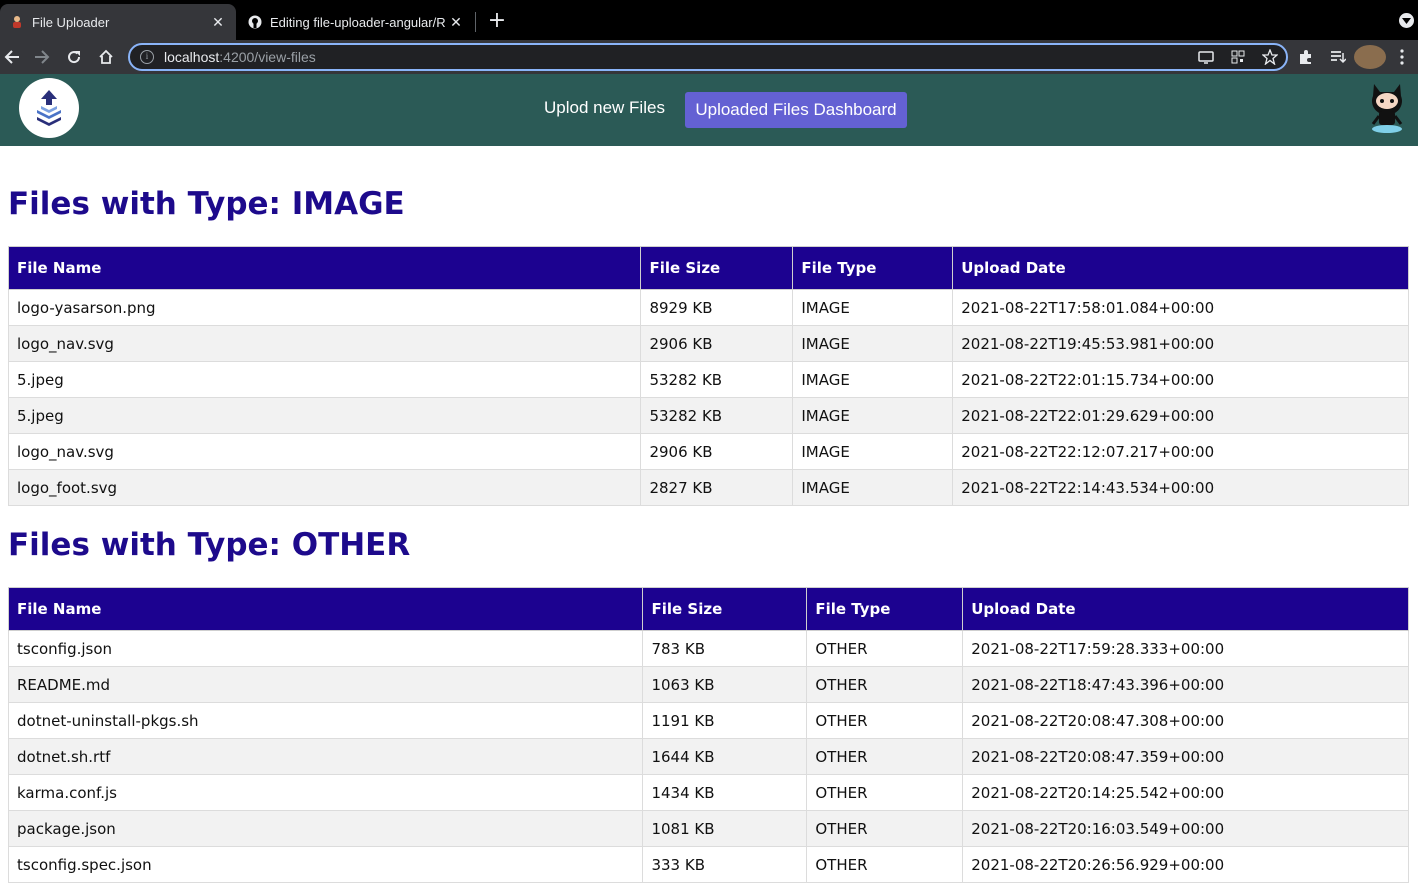  What do you see at coordinates (324, 343) in the screenshot?
I see `file-name-cell: logo_nav.svg` at bounding box center [324, 343].